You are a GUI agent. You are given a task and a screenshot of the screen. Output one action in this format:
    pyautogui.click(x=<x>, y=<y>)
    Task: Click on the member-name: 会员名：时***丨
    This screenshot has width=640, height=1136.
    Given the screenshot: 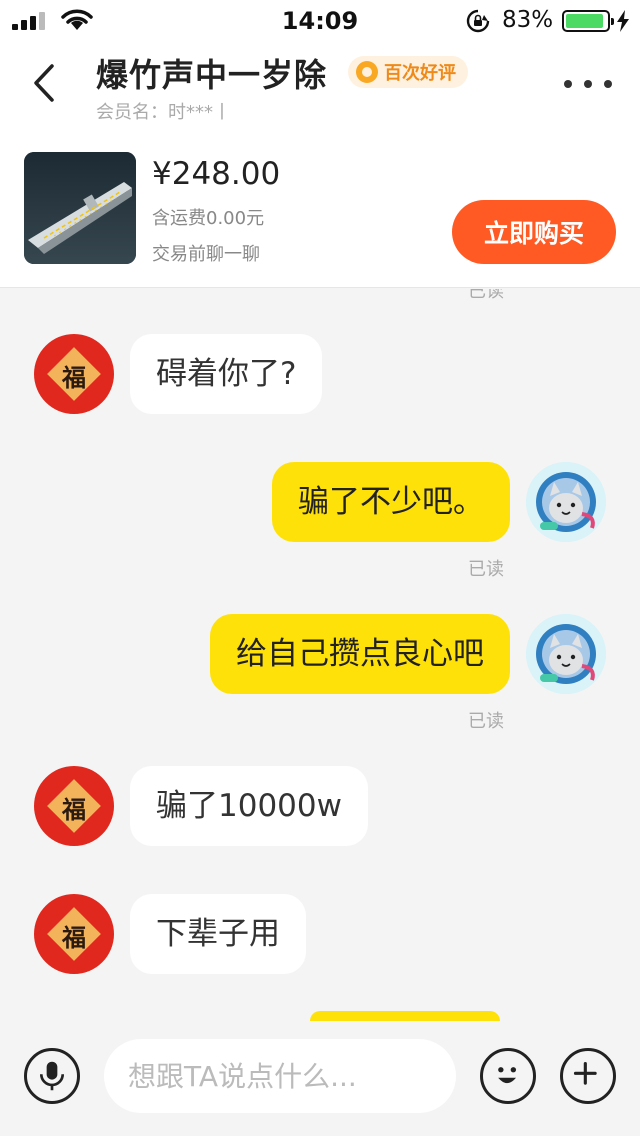 What is the action you would take?
    pyautogui.click(x=163, y=112)
    